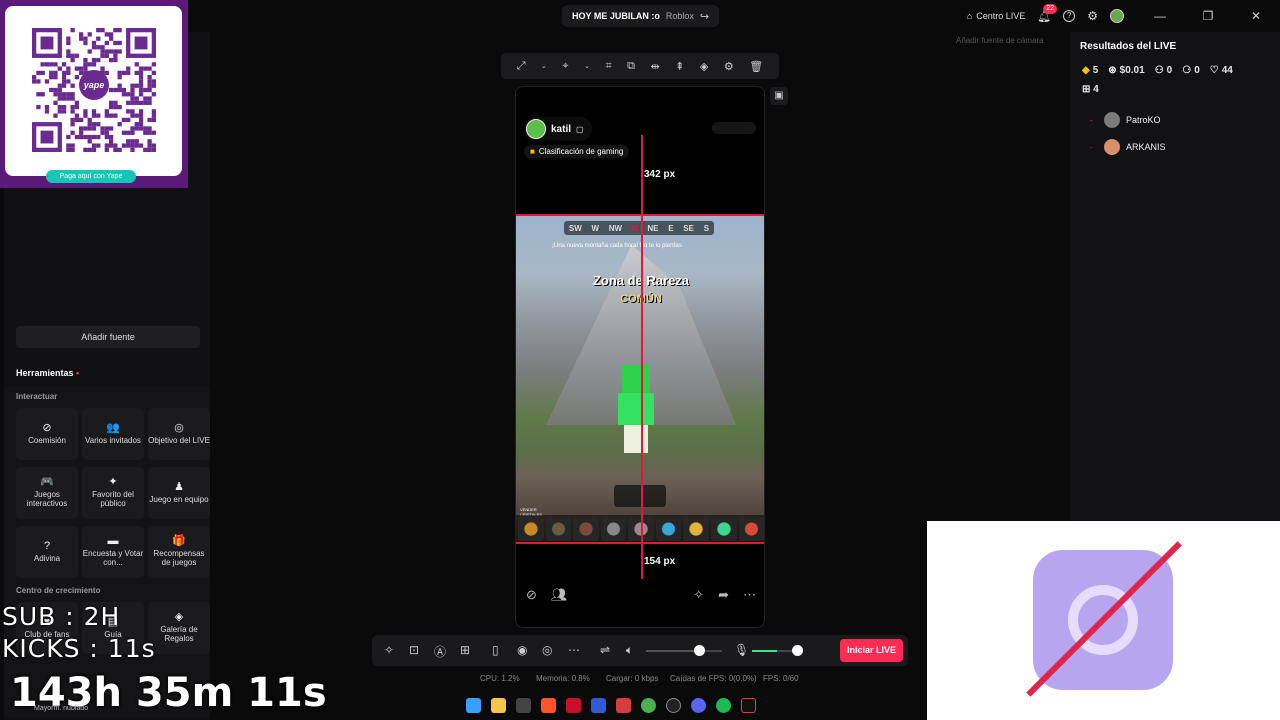 The height and width of the screenshot is (720, 1280). I want to click on profile-avatar, so click(1117, 16).